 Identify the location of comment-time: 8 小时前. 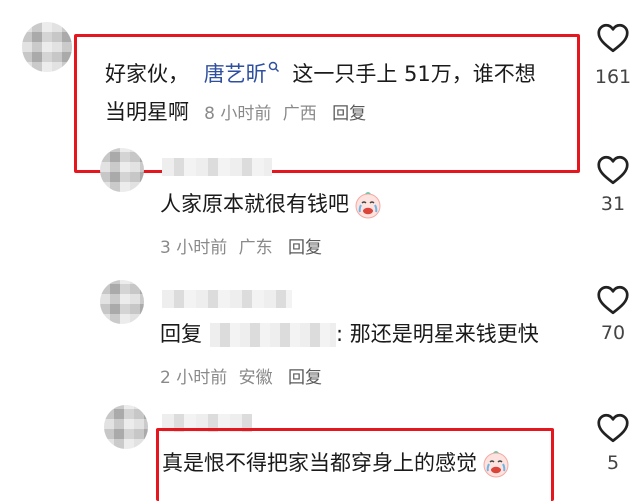
(238, 114).